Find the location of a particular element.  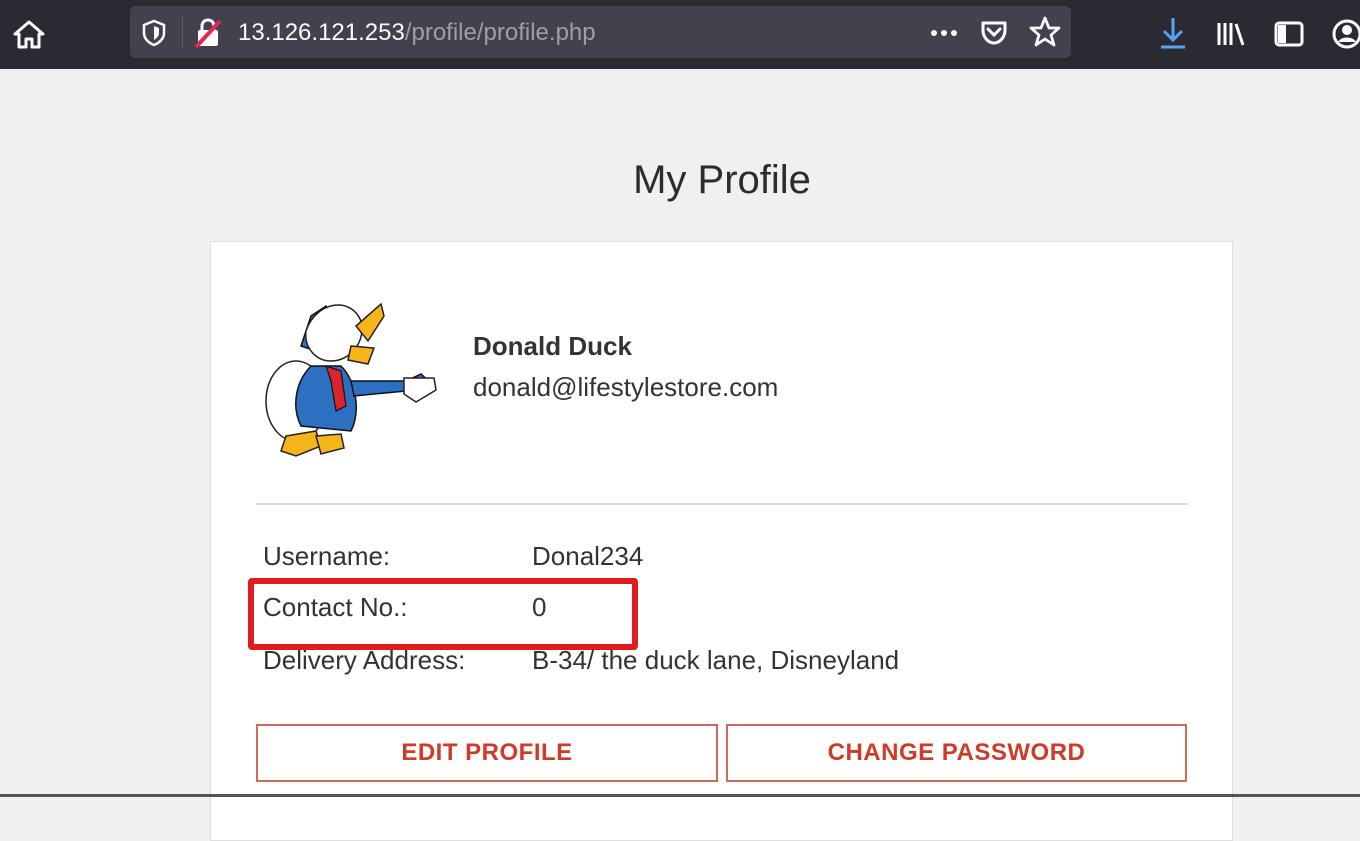

url-text: 13.126.121.253/profile/profile.php is located at coordinates (417, 33).